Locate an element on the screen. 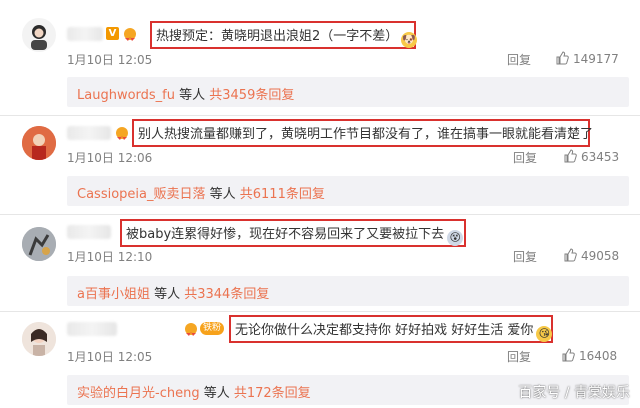 This screenshot has width=640, height=408. reply-user-link: Cassiopeia_贩卖日落 is located at coordinates (141, 194).